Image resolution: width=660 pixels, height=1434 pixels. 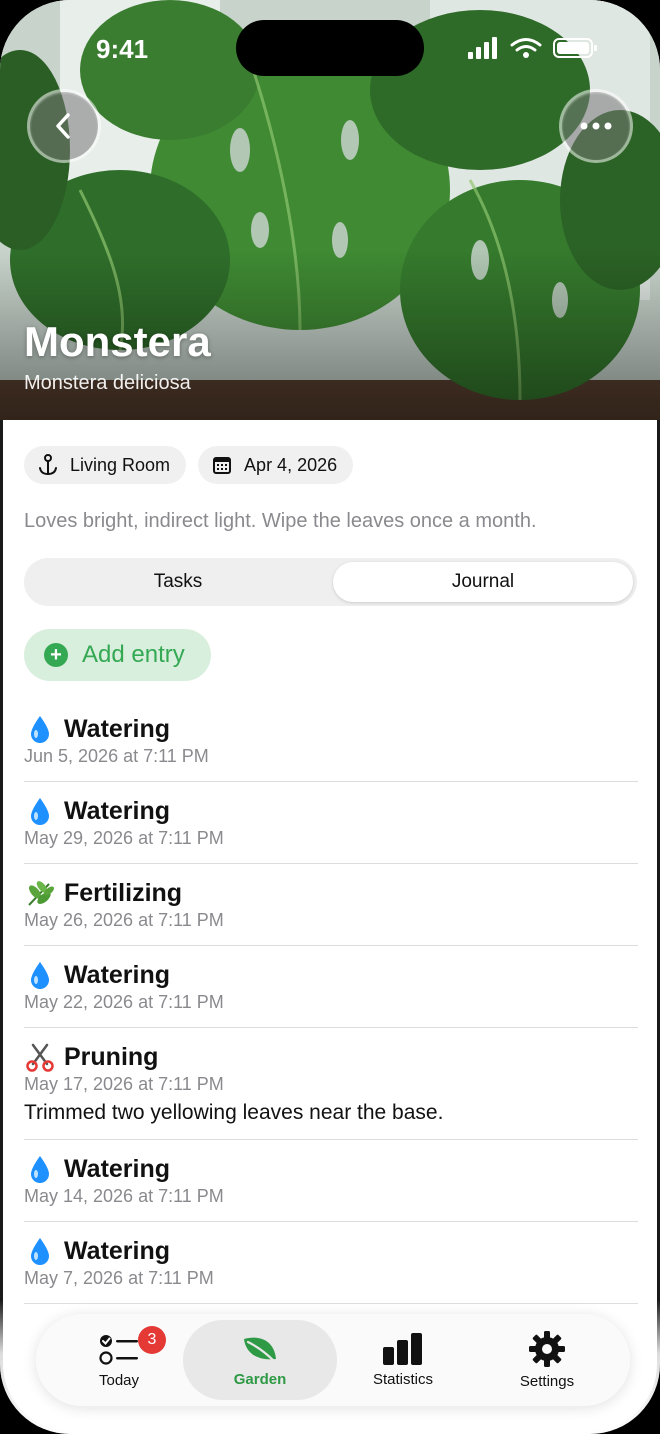 I want to click on add-entry-label: Add entry, so click(x=133, y=654).